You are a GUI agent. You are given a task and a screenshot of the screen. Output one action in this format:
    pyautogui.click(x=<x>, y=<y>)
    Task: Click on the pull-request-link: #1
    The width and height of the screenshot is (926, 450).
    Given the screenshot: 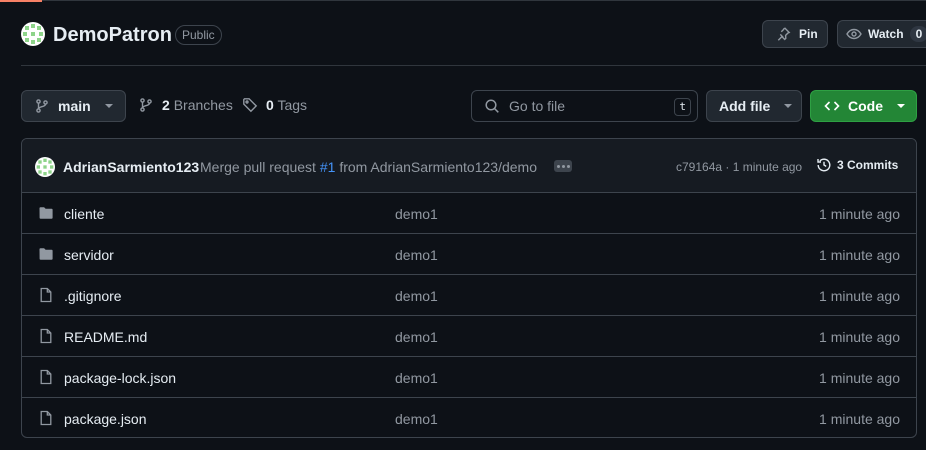 What is the action you would take?
    pyautogui.click(x=328, y=167)
    